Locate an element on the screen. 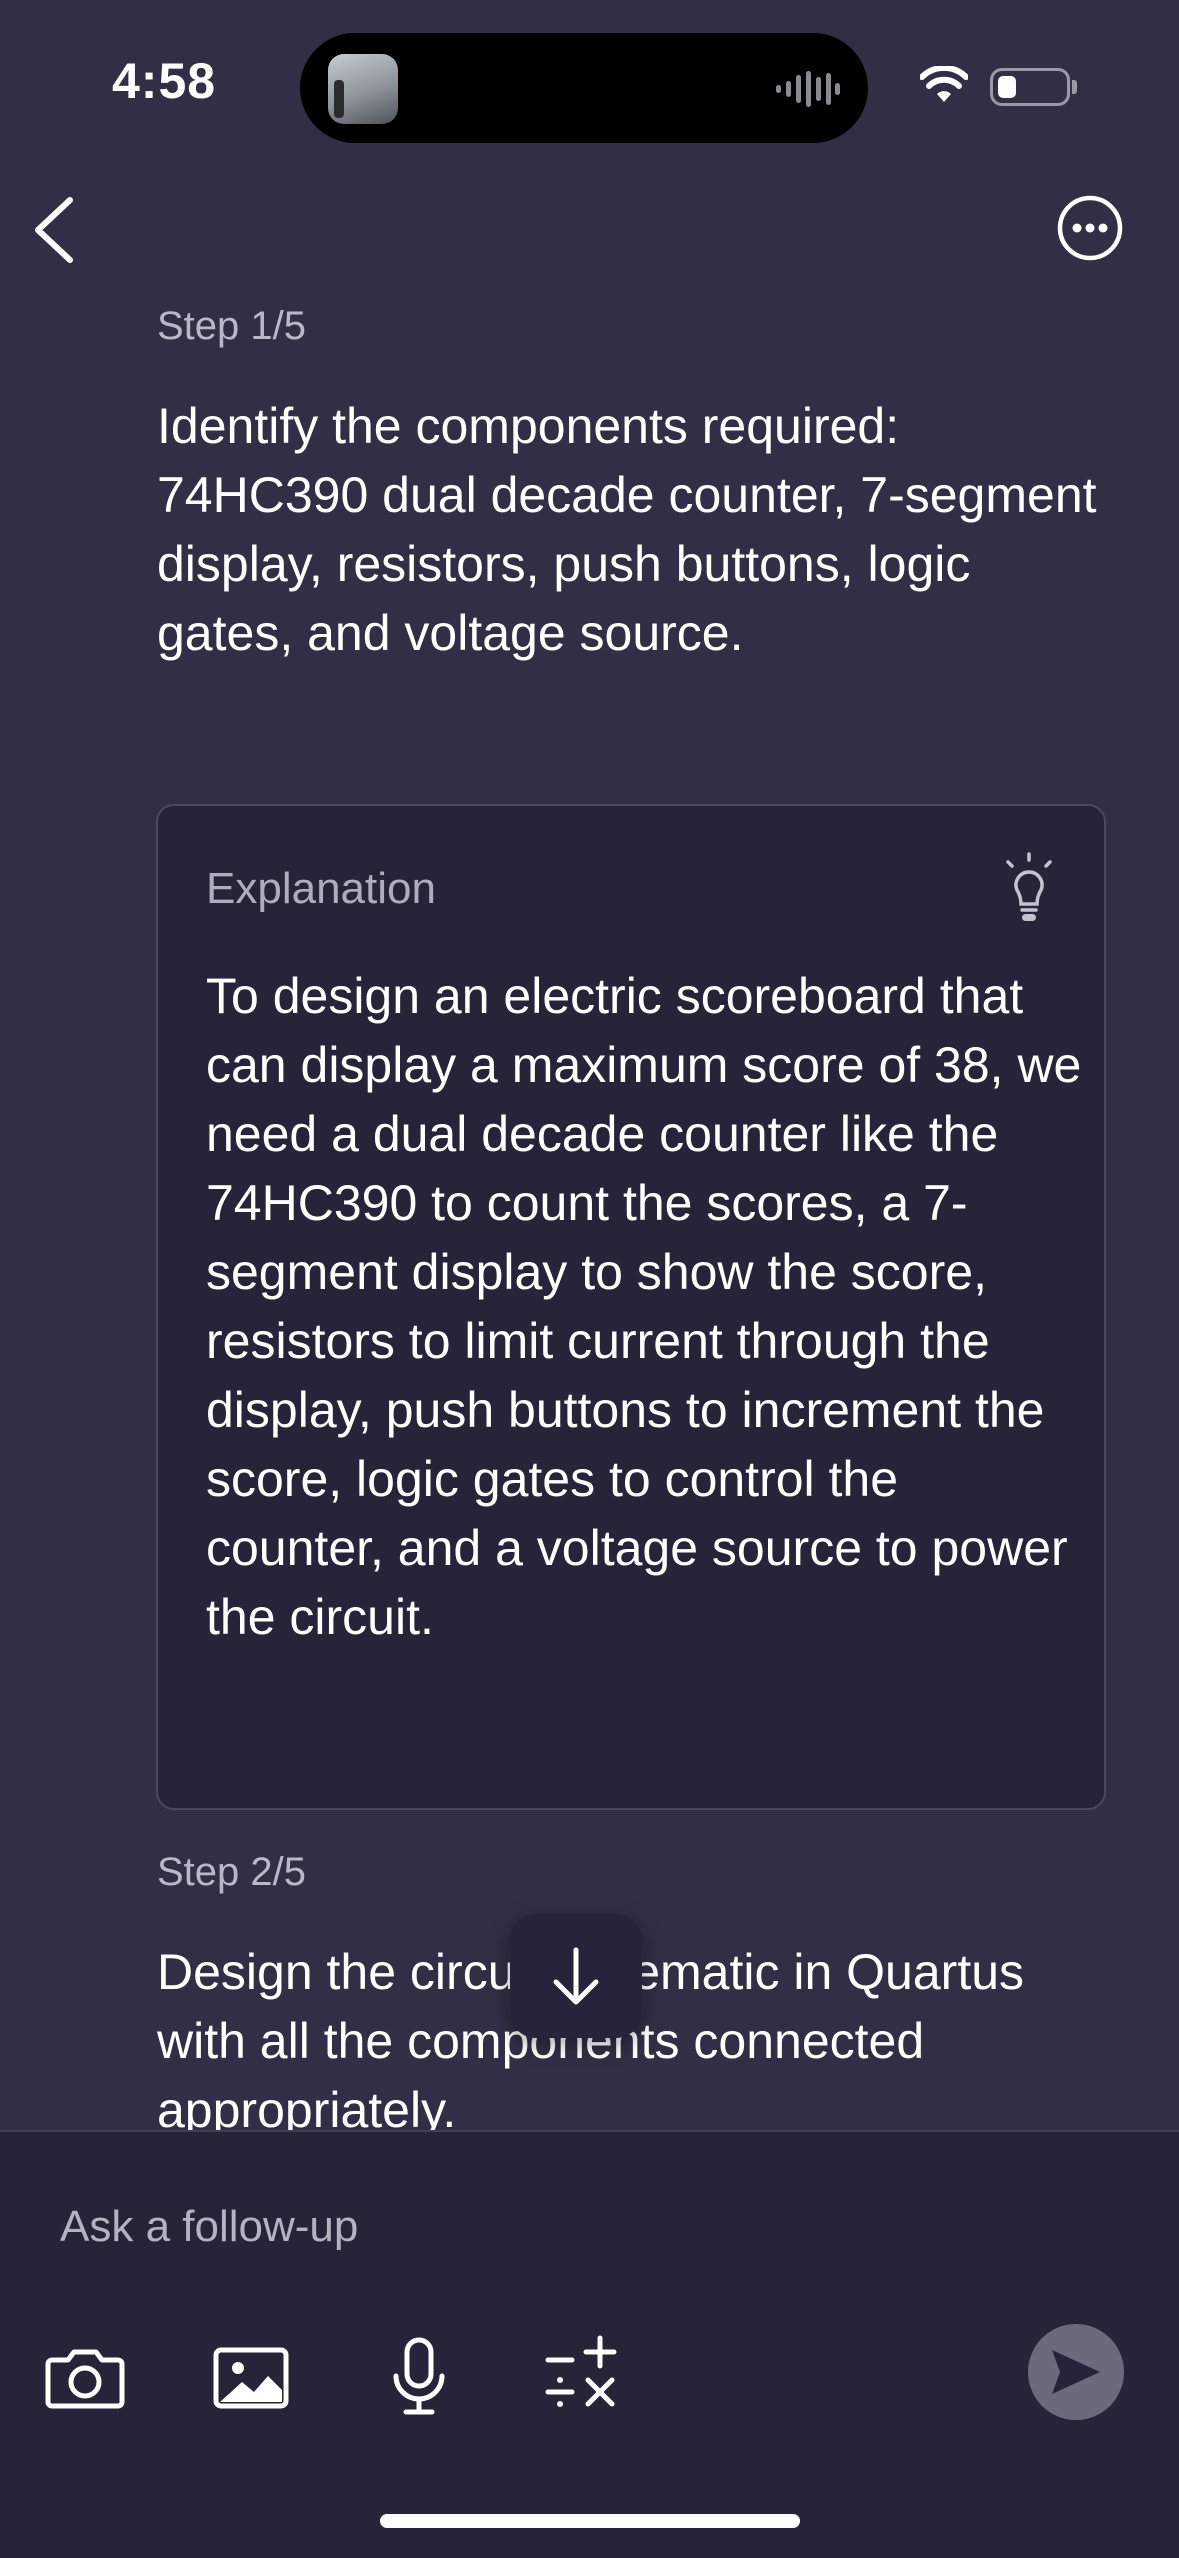  battery-icon is located at coordinates (1030, 87).